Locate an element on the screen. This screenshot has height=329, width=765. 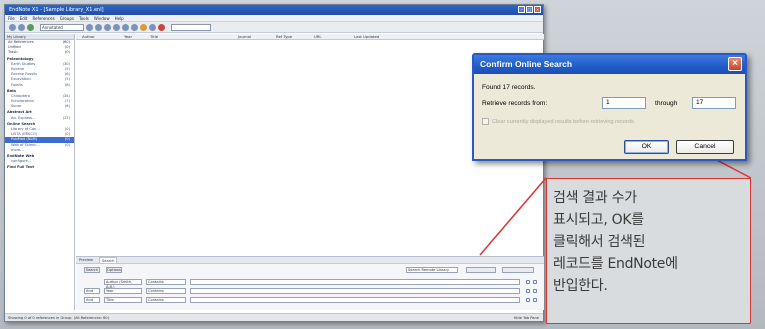
found-records-text: Found 17 records. is located at coordinates (509, 87).